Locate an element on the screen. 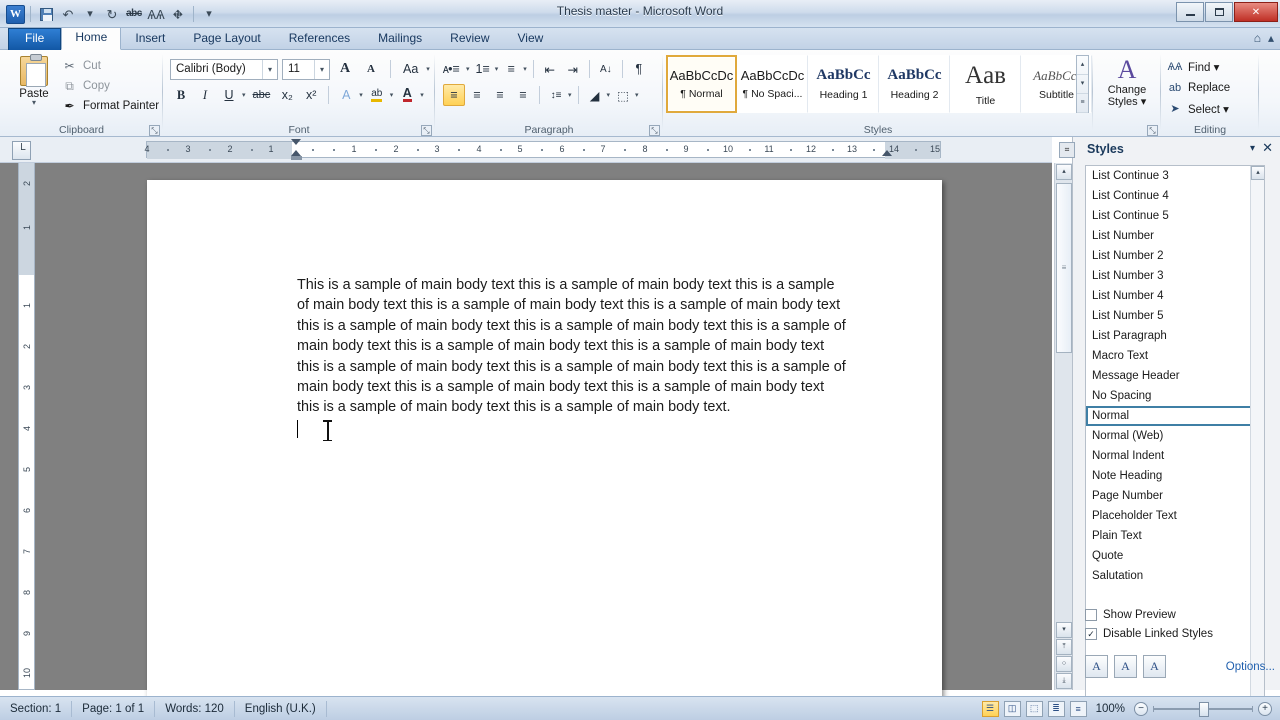 This screenshot has height=720, width=1280. highlight-dropdown-icon: ▾ is located at coordinates (392, 95).